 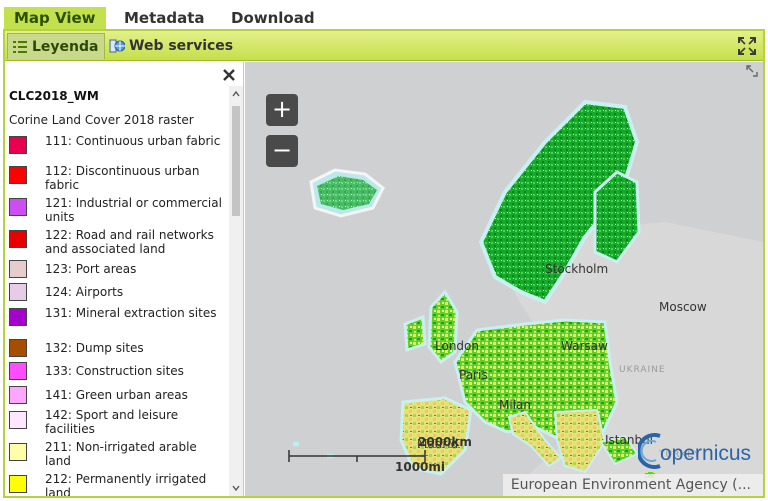 I want to click on scale-bar-mi: 1000mi, so click(x=420, y=467).